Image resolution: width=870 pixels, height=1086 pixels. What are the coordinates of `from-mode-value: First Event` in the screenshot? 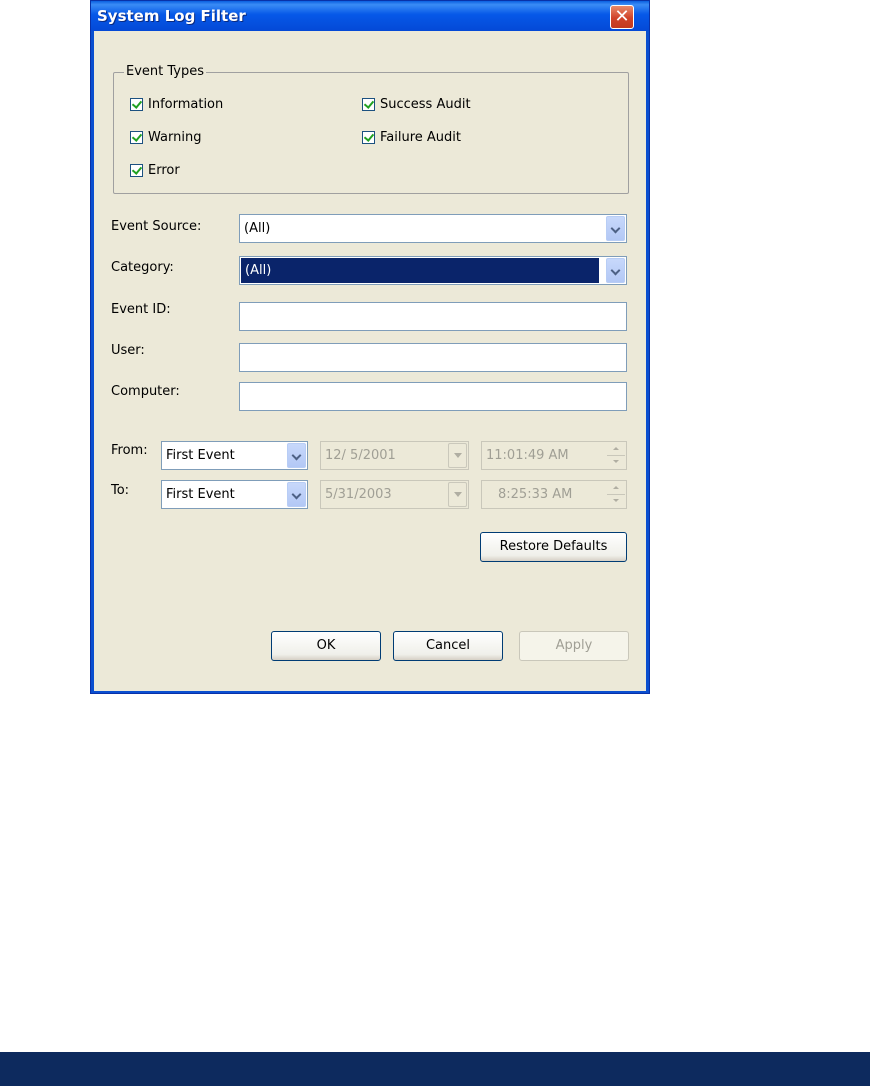 It's located at (200, 455).